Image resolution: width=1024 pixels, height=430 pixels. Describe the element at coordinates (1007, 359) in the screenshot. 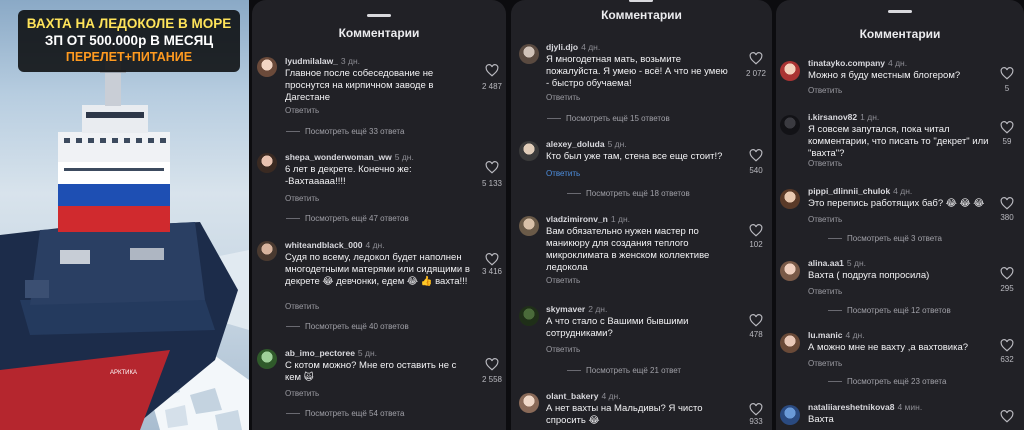

I see `like-count: 632` at that location.